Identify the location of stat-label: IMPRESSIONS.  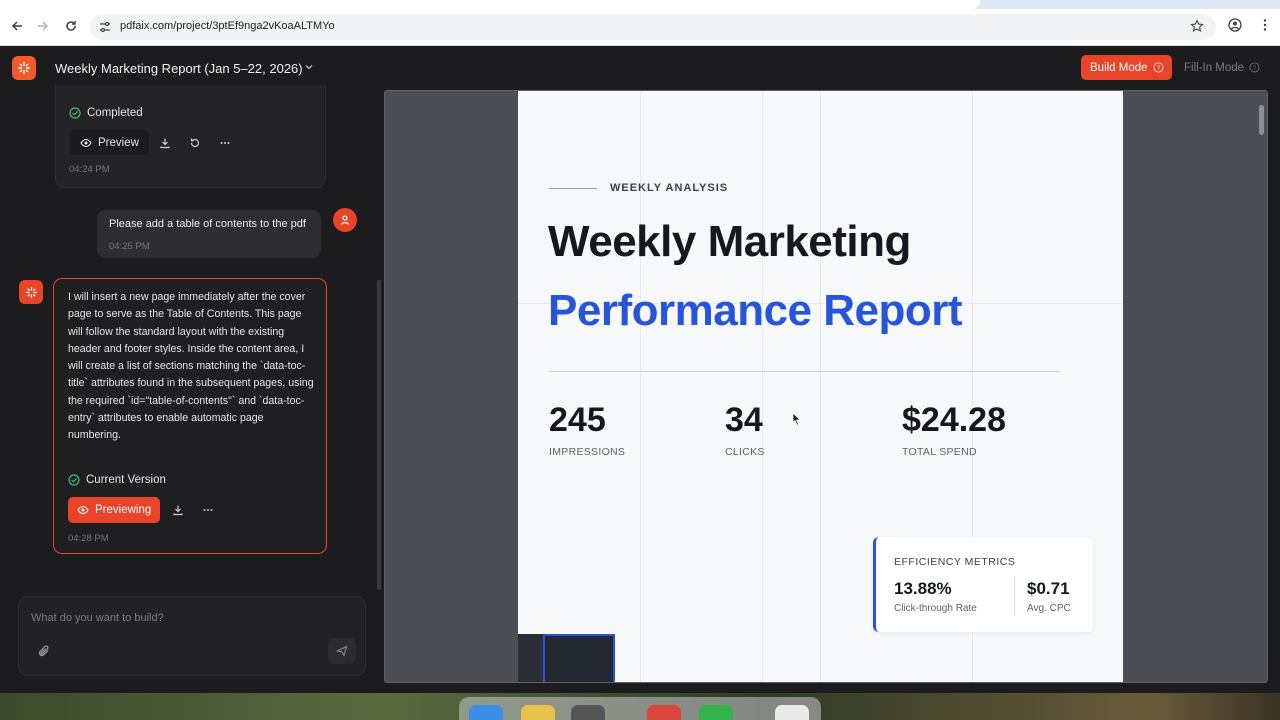
(587, 452).